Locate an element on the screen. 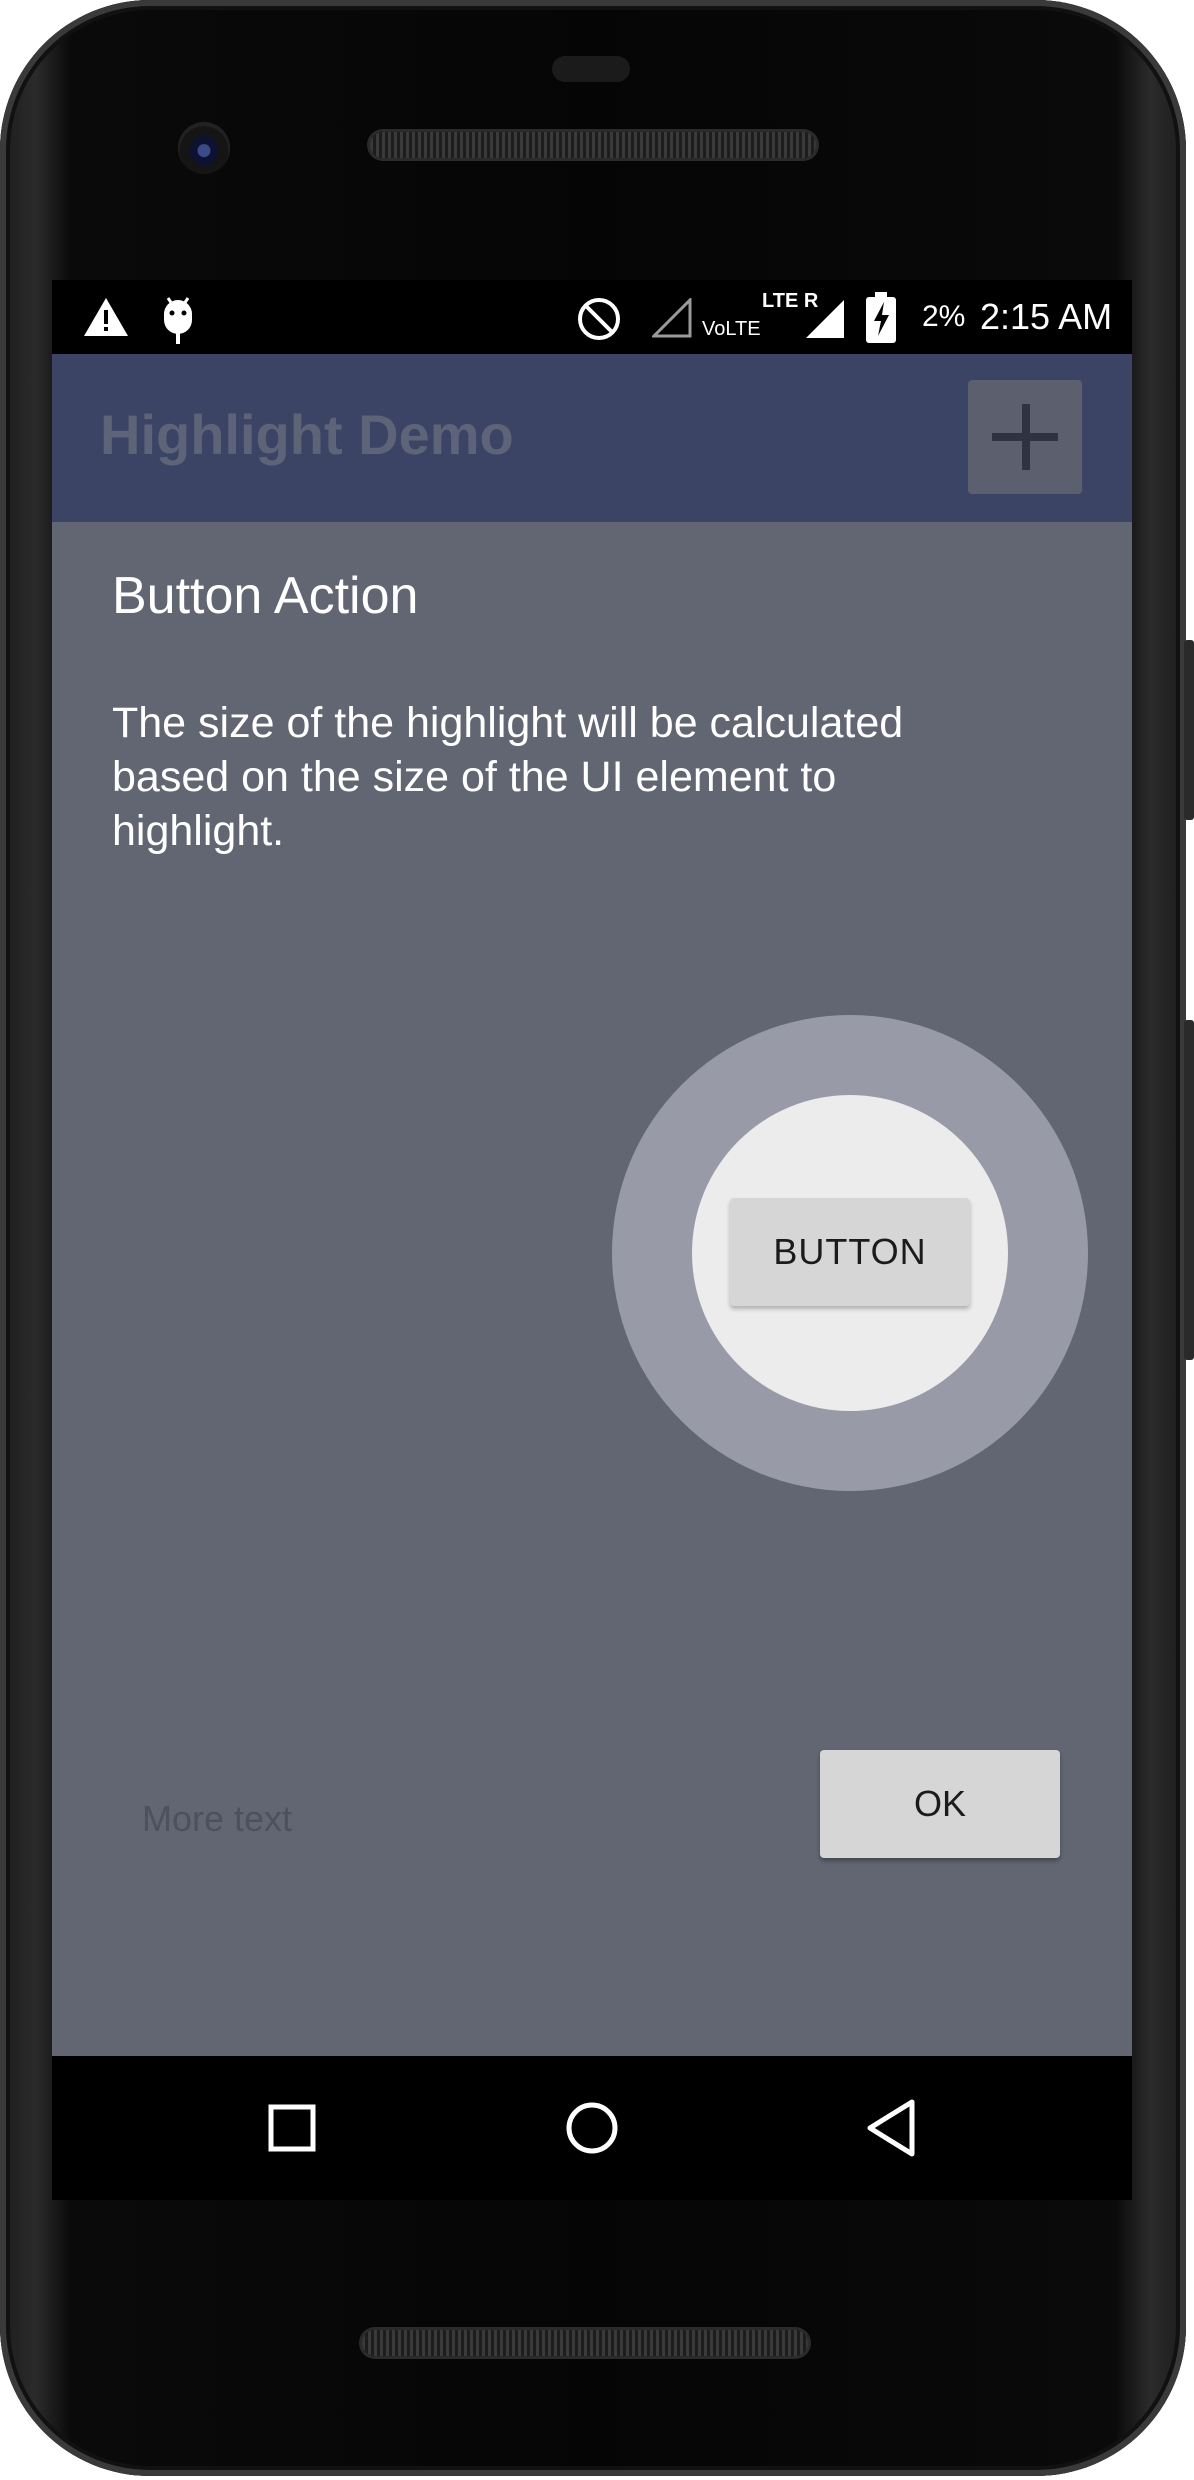 The image size is (1194, 2480). app-bar: Highlight Demo is located at coordinates (592, 438).